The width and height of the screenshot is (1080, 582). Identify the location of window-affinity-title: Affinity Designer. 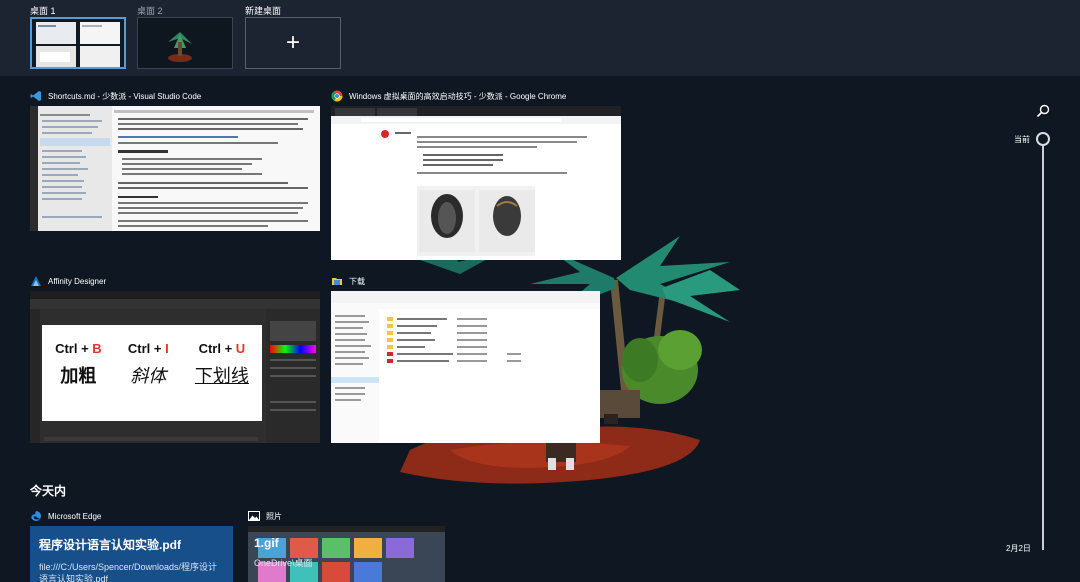
(77, 281).